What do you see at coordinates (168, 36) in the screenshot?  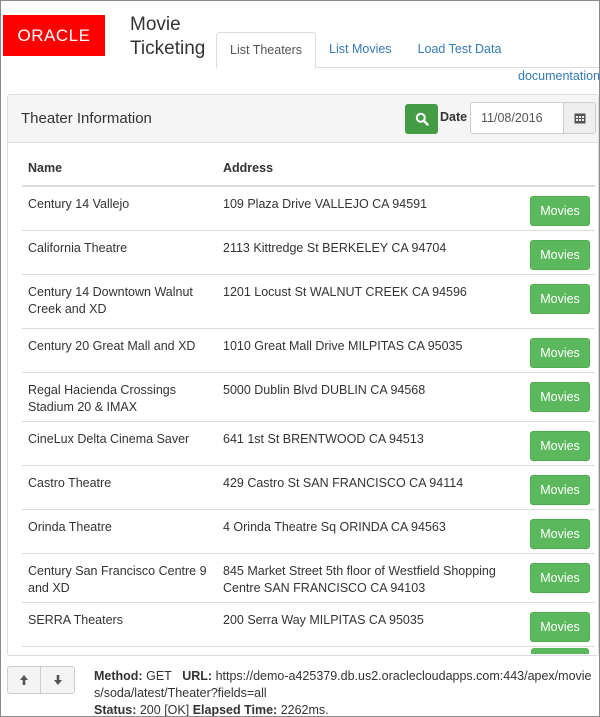 I see `app-title: Movie Ticketing` at bounding box center [168, 36].